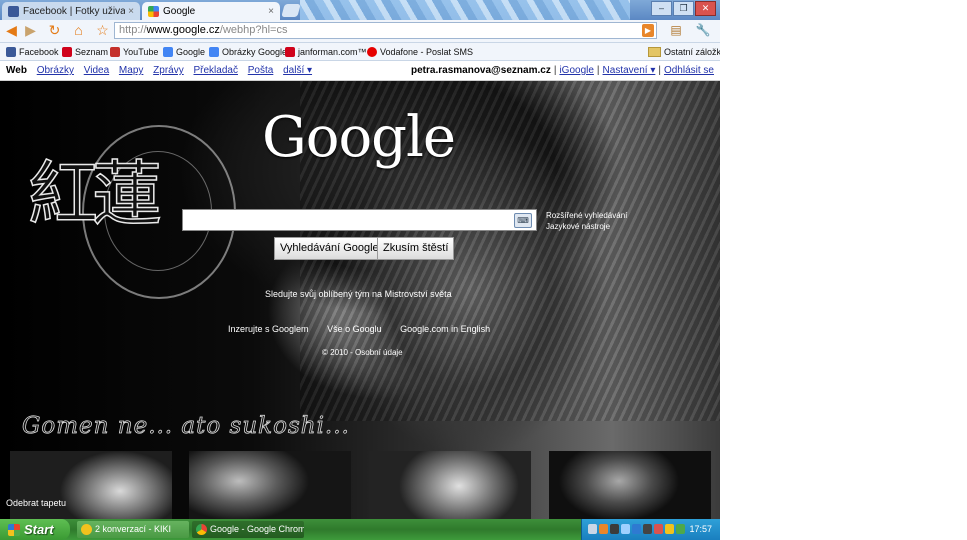 The image size is (967, 540). What do you see at coordinates (372, 51) in the screenshot?
I see `vodafone-icon` at bounding box center [372, 51].